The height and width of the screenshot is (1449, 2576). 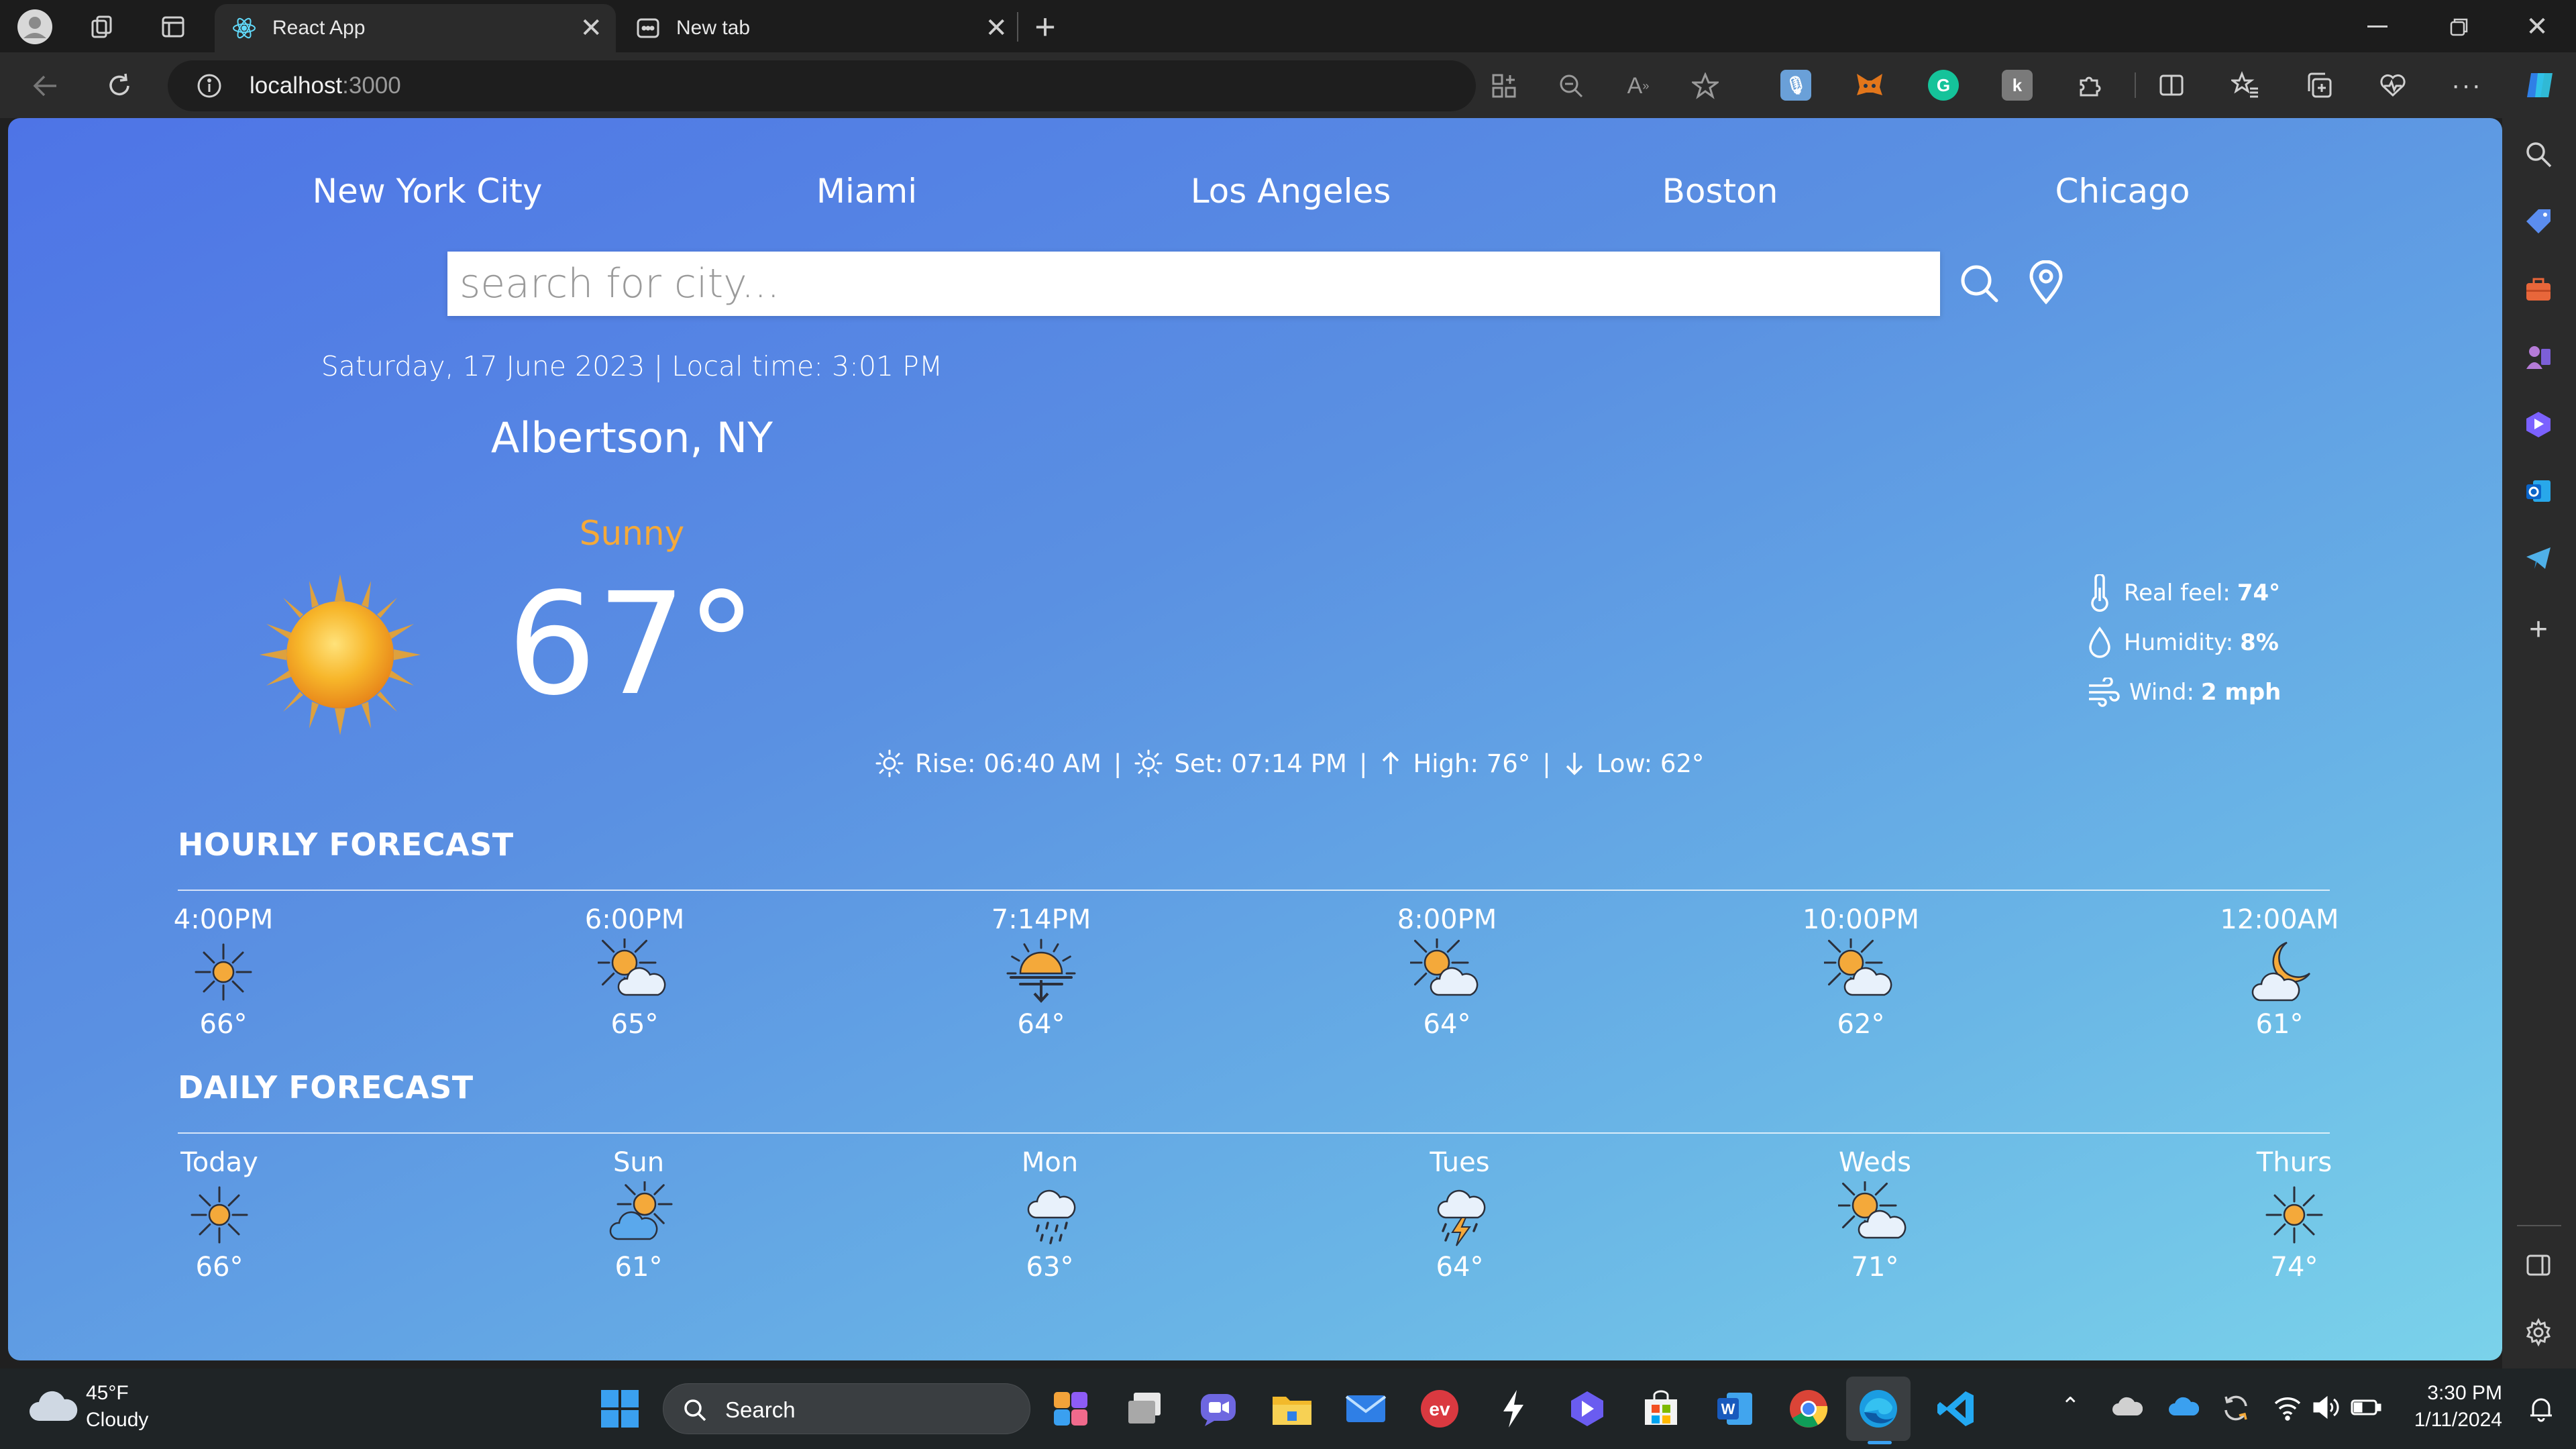 I want to click on extensions-puzzle-icon, so click(x=2089, y=85).